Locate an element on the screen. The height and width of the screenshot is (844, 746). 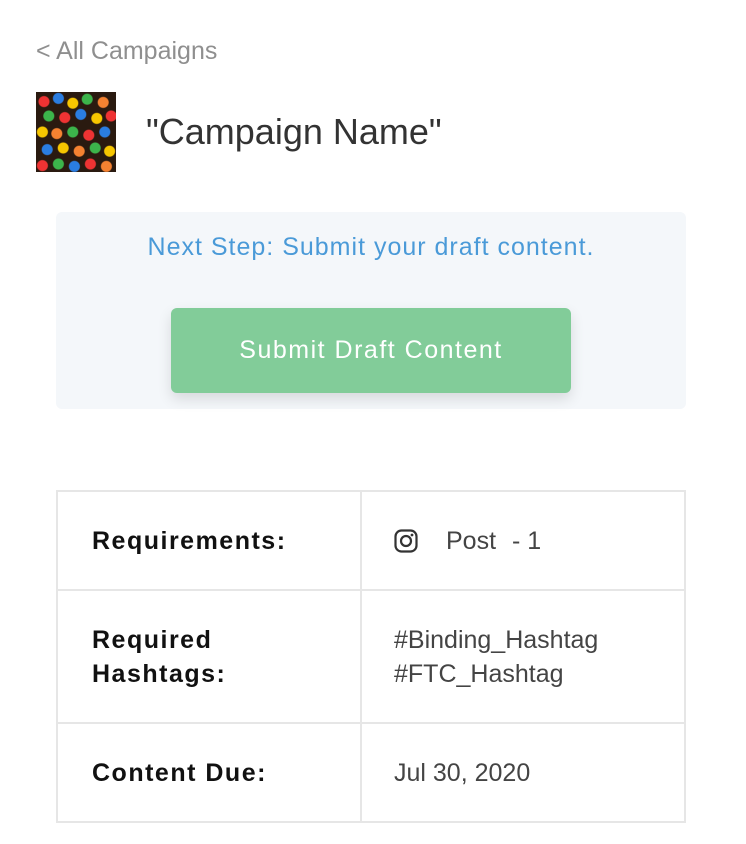
instagram-icon is located at coordinates (406, 540).